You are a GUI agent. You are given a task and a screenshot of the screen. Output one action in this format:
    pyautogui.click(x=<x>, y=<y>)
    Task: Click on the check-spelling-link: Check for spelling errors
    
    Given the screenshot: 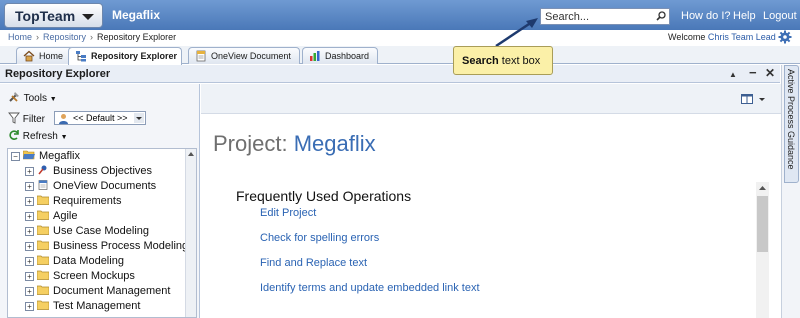 What is the action you would take?
    pyautogui.click(x=319, y=238)
    